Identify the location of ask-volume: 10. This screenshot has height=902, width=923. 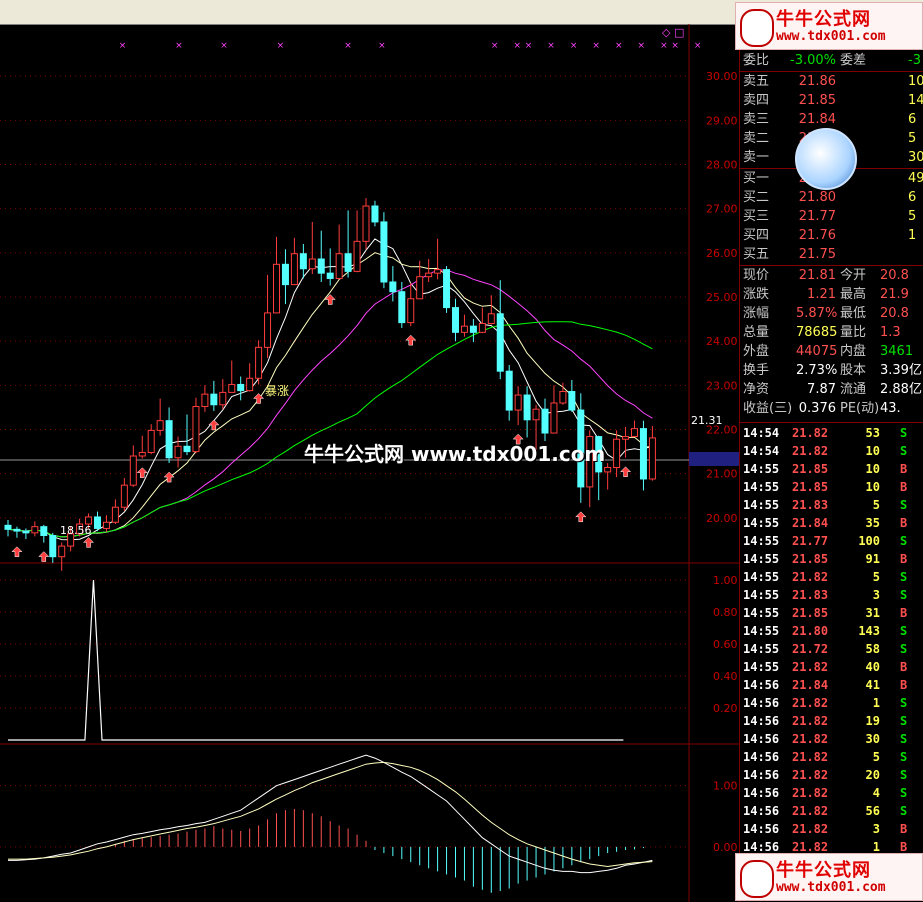
(915, 81).